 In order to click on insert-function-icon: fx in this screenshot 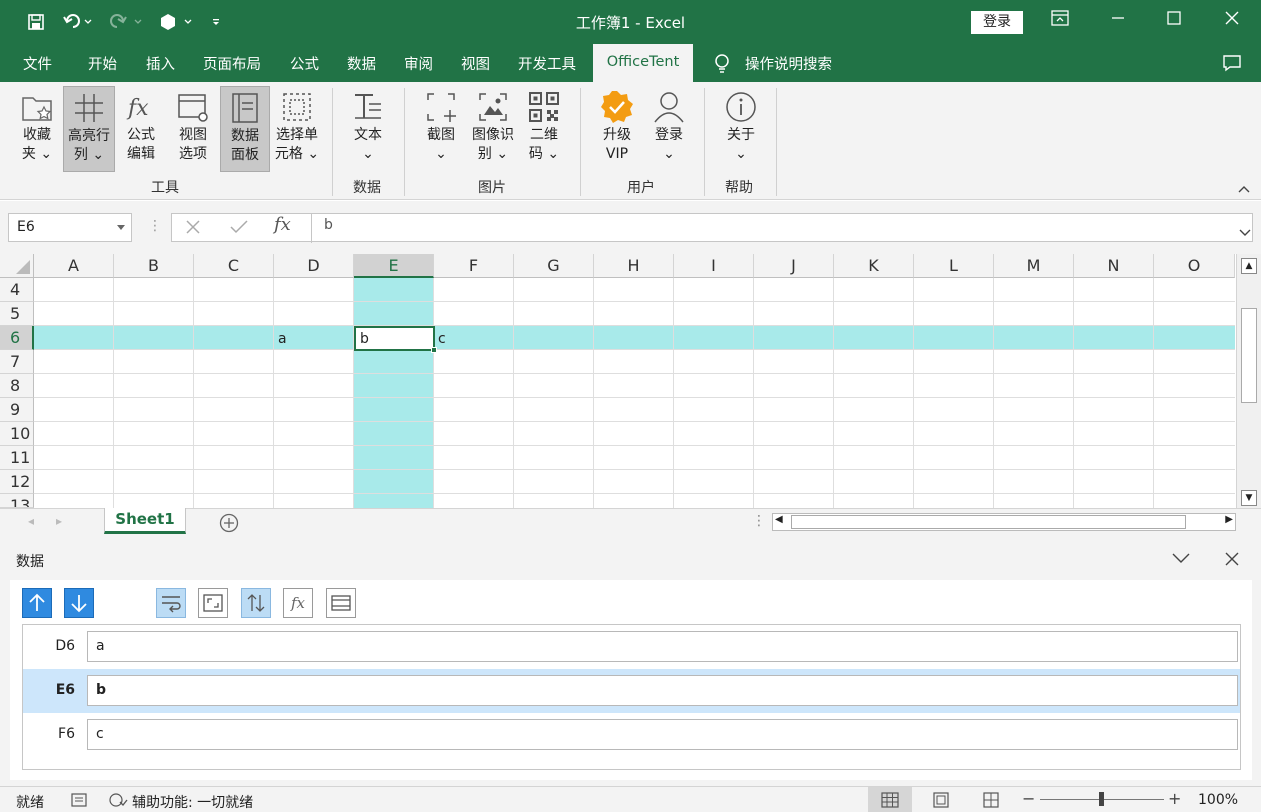, I will do `click(282, 224)`.